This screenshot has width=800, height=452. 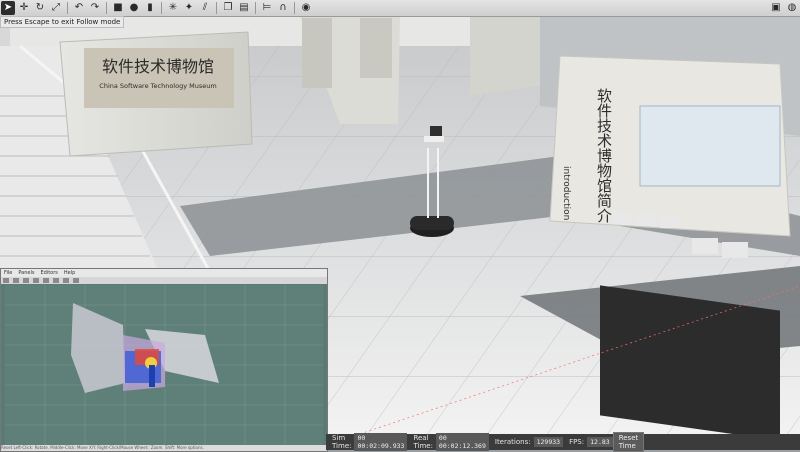 I want to click on focus-camera-icon, so click(x=36, y=280).